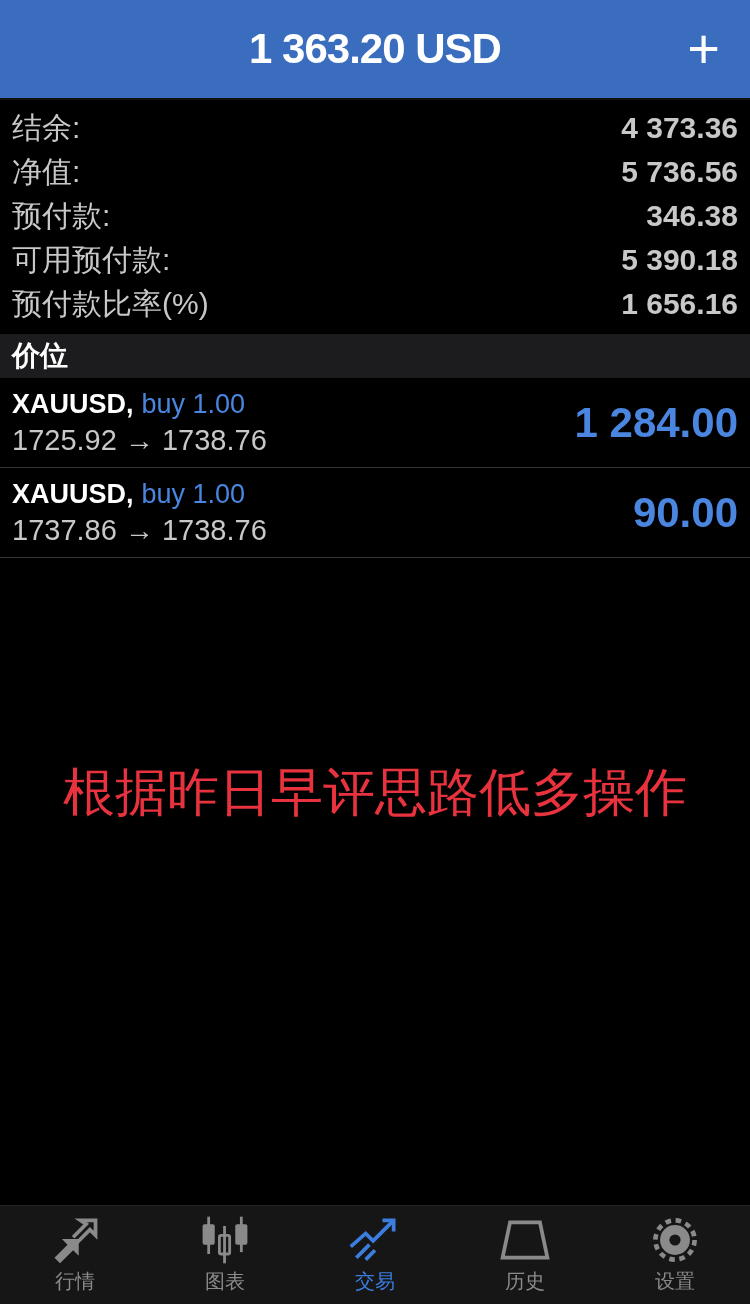 The image size is (750, 1304). What do you see at coordinates (110, 303) in the screenshot?
I see `summary-label: 预付款比率(%)` at bounding box center [110, 303].